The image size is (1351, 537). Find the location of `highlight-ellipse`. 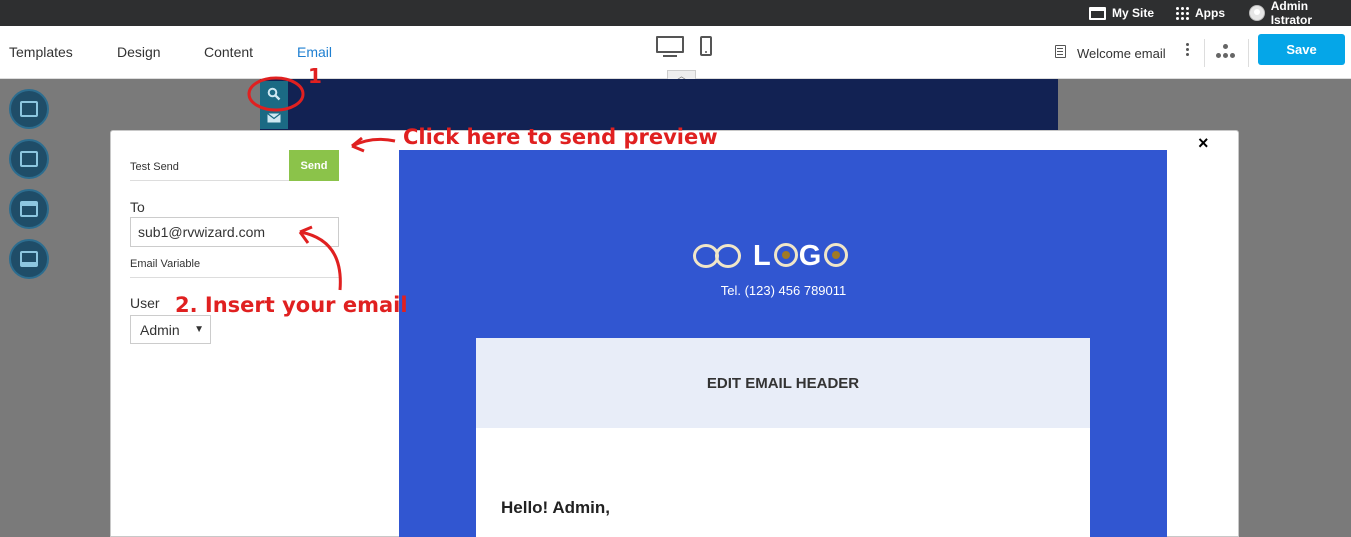

highlight-ellipse is located at coordinates (276, 94).